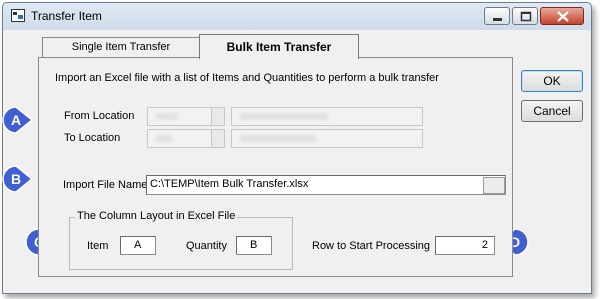 This screenshot has height=299, width=600. What do you see at coordinates (497, 16) in the screenshot?
I see `minimize-button` at bounding box center [497, 16].